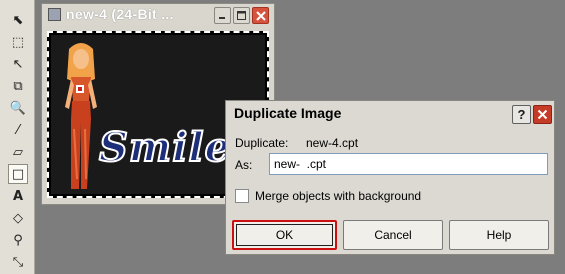  Describe the element at coordinates (18, 262) in the screenshot. I see `more-tools-icon: ⤡` at that location.